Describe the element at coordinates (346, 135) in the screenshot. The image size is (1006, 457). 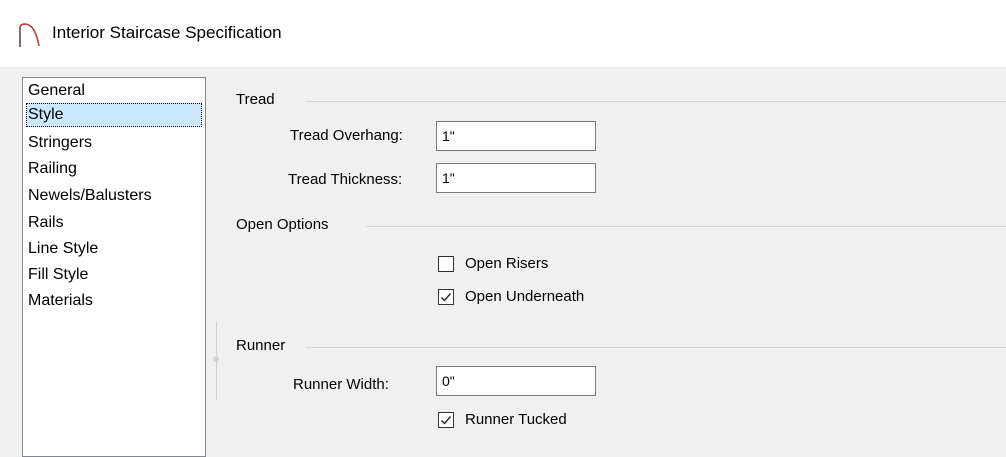
I see `tread-overhang-label: Tread Overhang:` at that location.